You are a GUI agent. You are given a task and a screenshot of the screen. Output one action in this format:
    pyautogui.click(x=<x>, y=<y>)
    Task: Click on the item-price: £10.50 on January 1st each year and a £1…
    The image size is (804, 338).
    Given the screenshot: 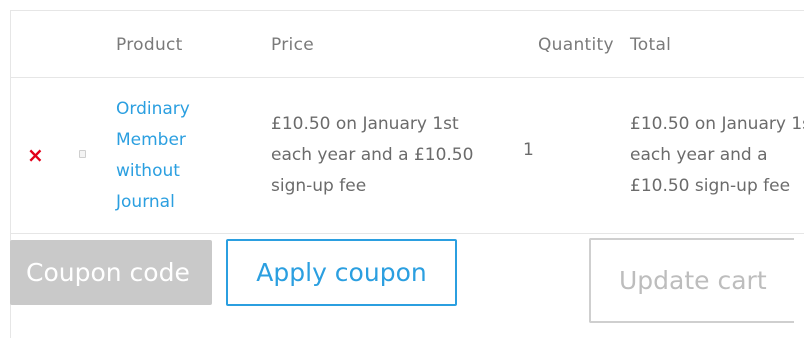 What is the action you would take?
    pyautogui.click(x=372, y=155)
    